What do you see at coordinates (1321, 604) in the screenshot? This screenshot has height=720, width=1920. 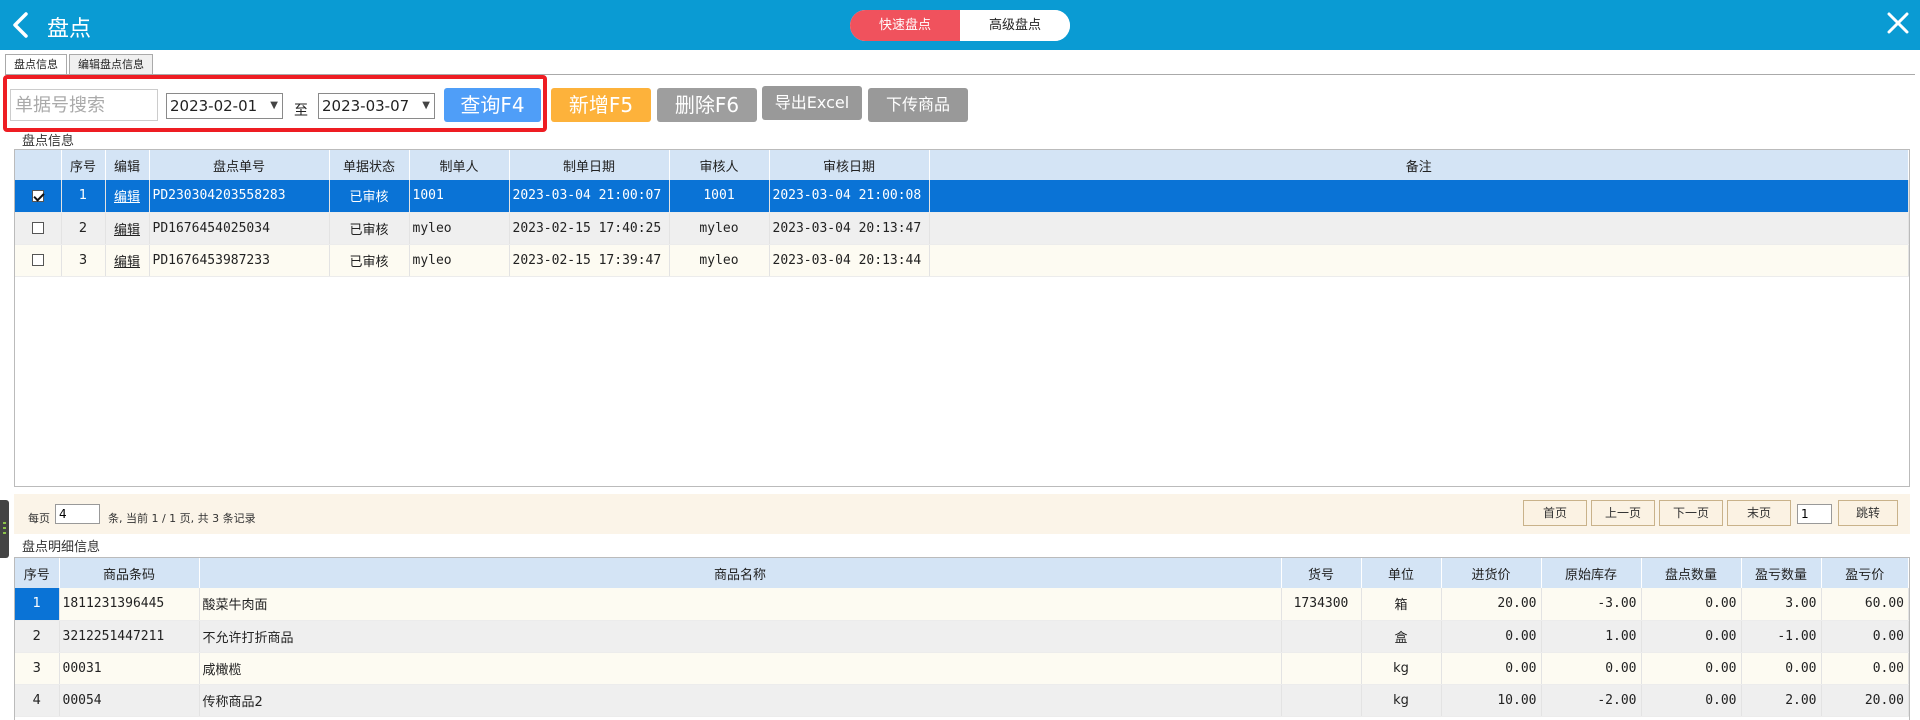 I see `product-item-no: 1734300` at bounding box center [1321, 604].